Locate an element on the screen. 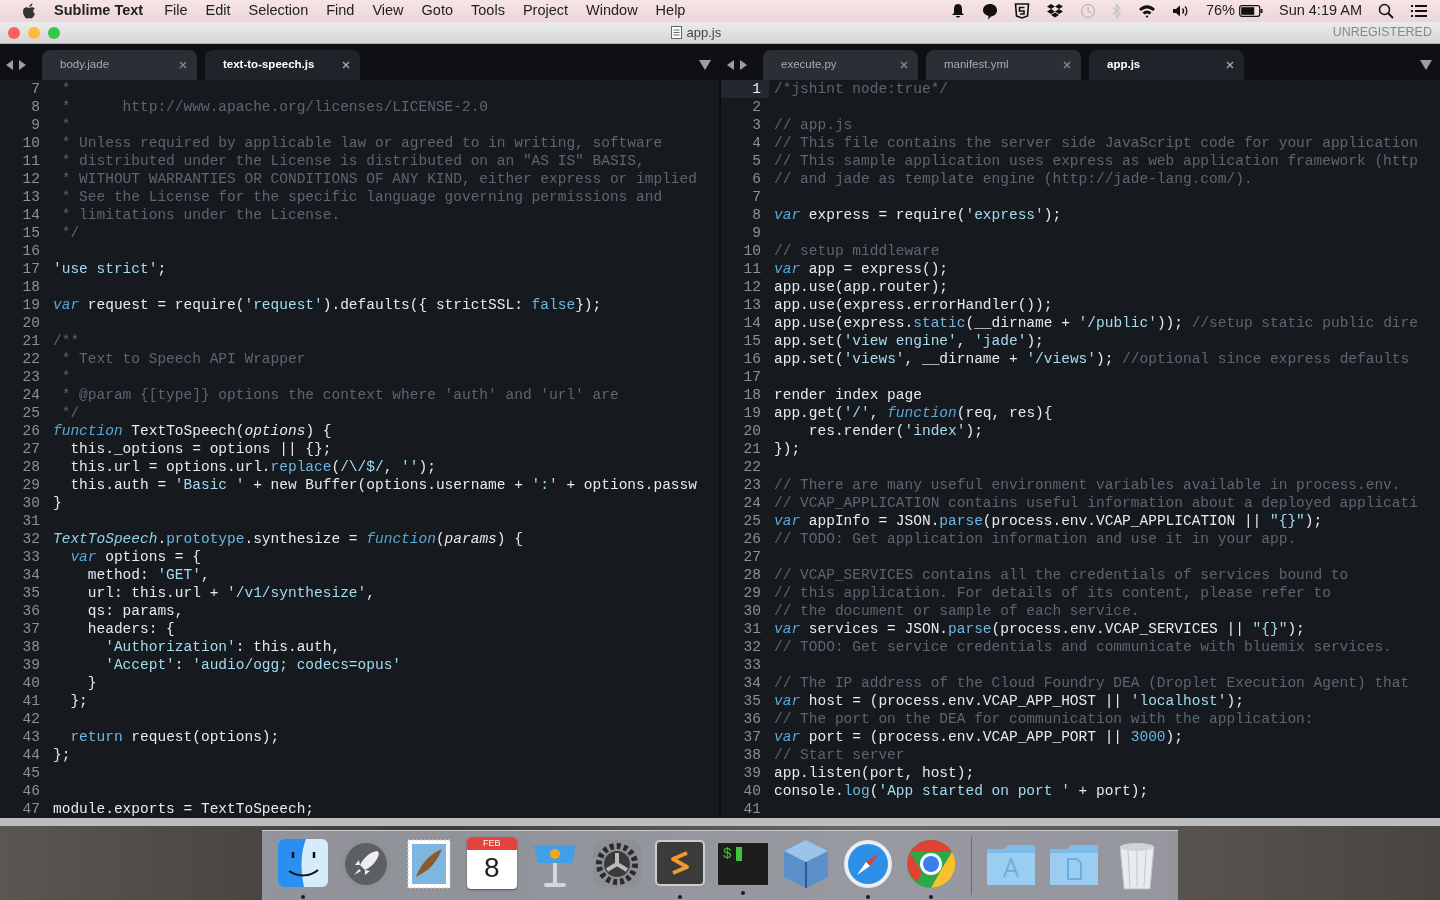  boxes-icon is located at coordinates (1054, 11).